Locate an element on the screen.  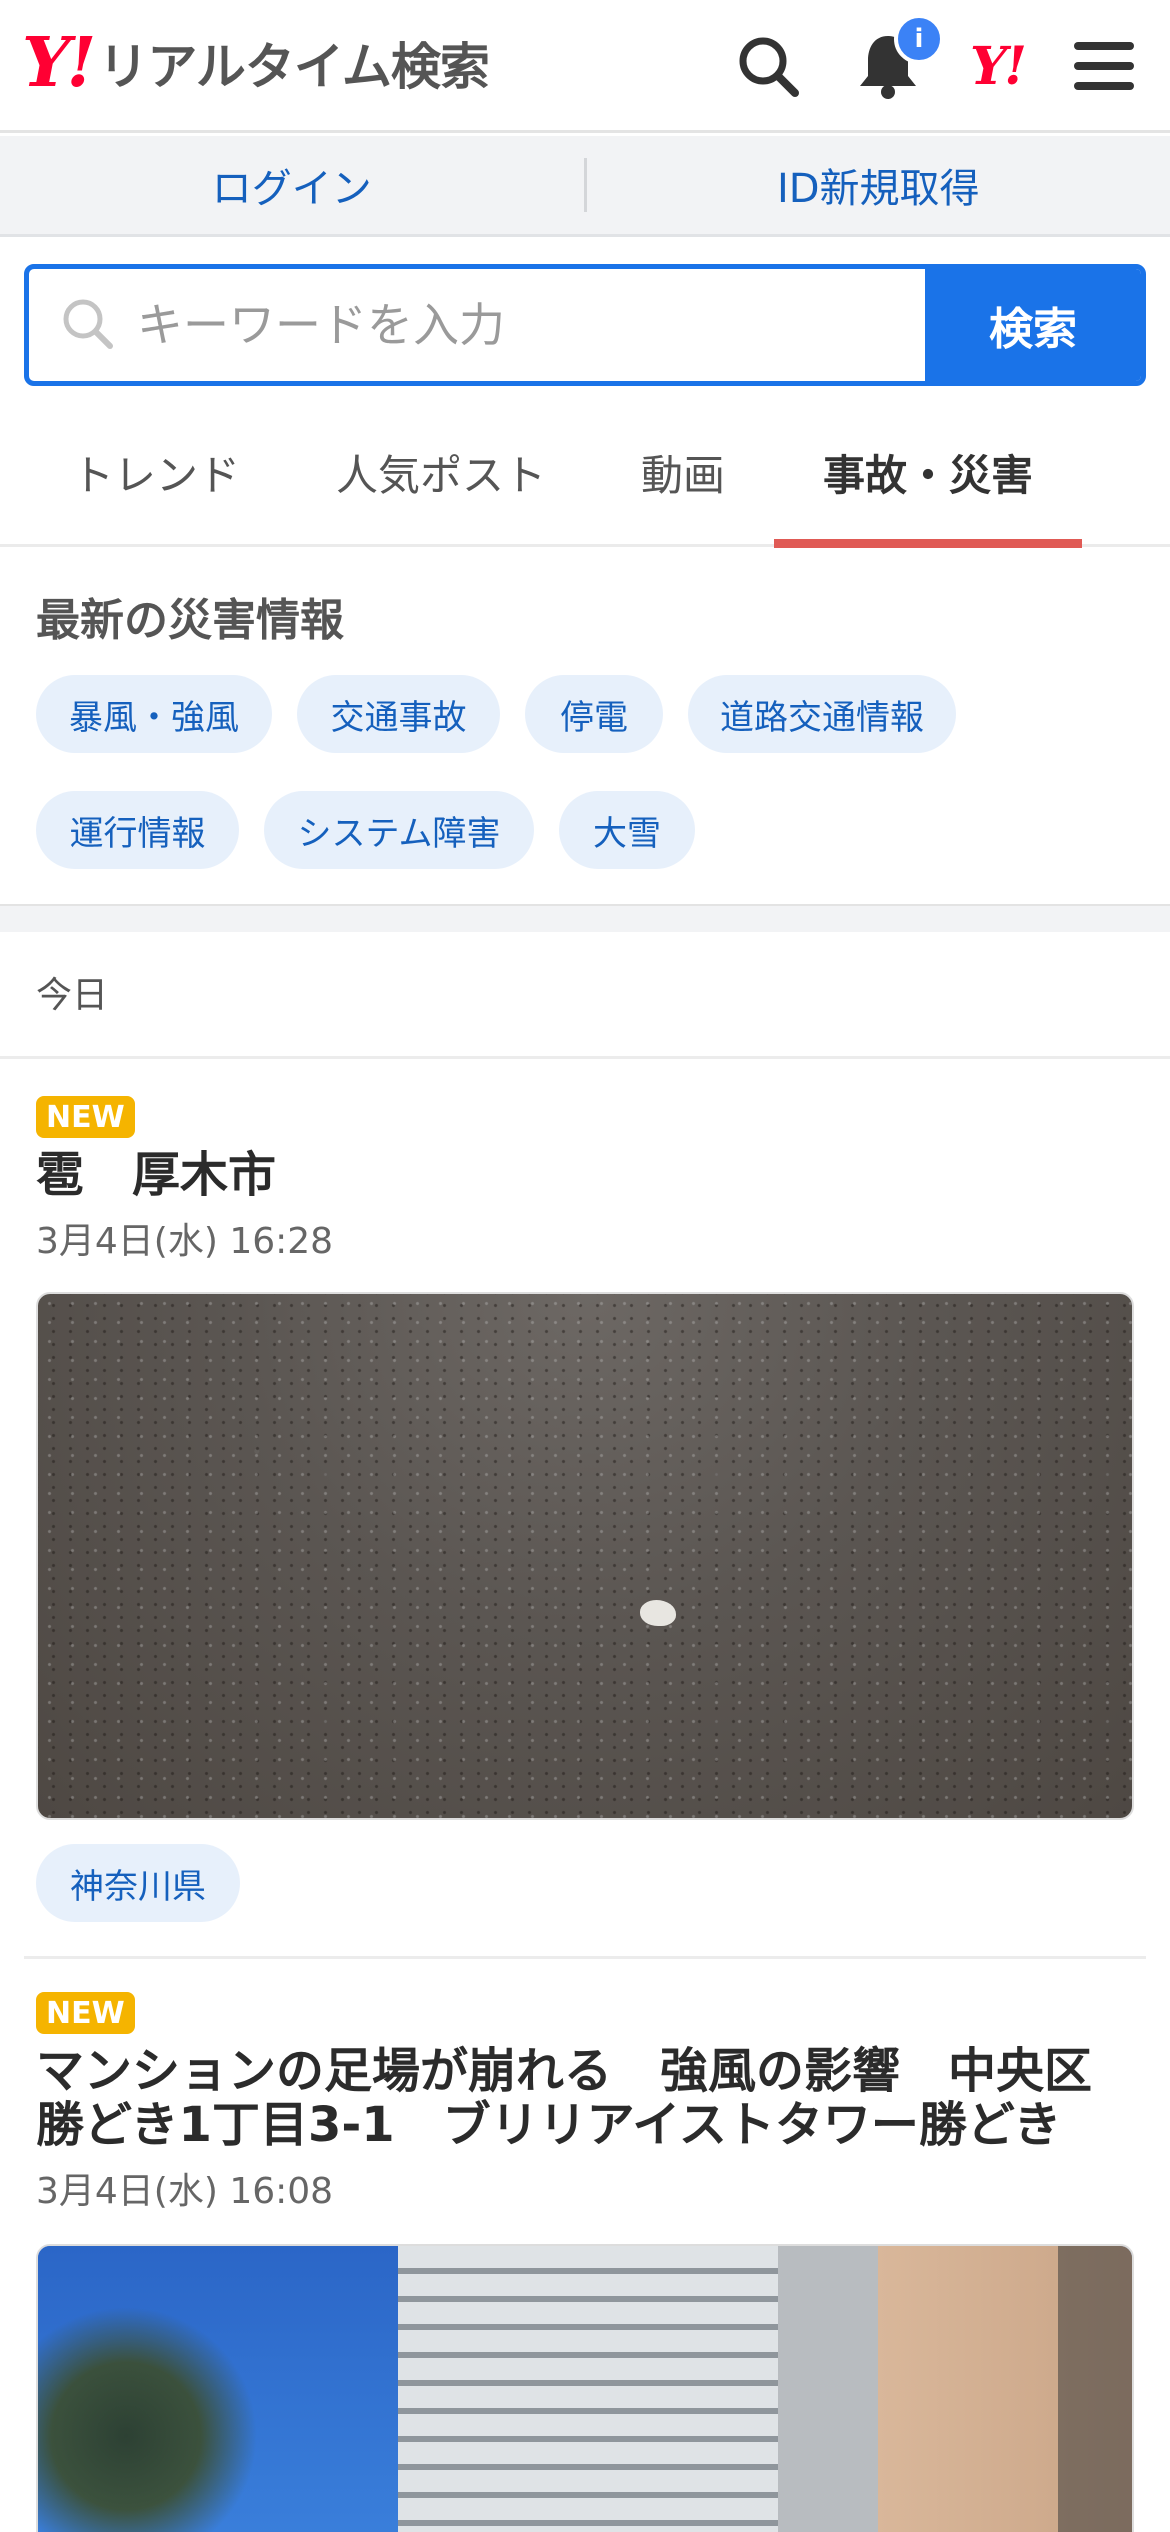
section-separator is located at coordinates (585, 918).